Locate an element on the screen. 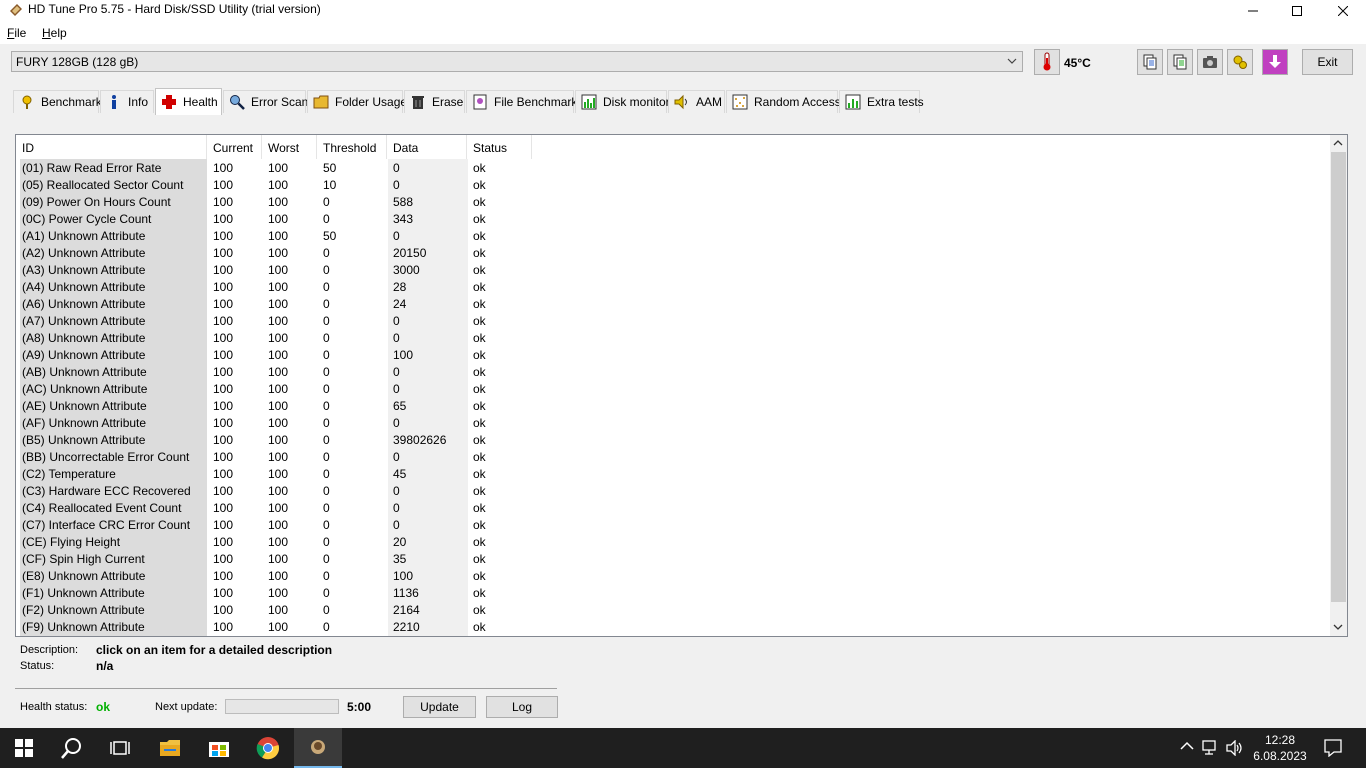 This screenshot has width=1366, height=768. table-row: (F9) Unknown Attribute 100 100 0 2210 ok is located at coordinates (674, 626).